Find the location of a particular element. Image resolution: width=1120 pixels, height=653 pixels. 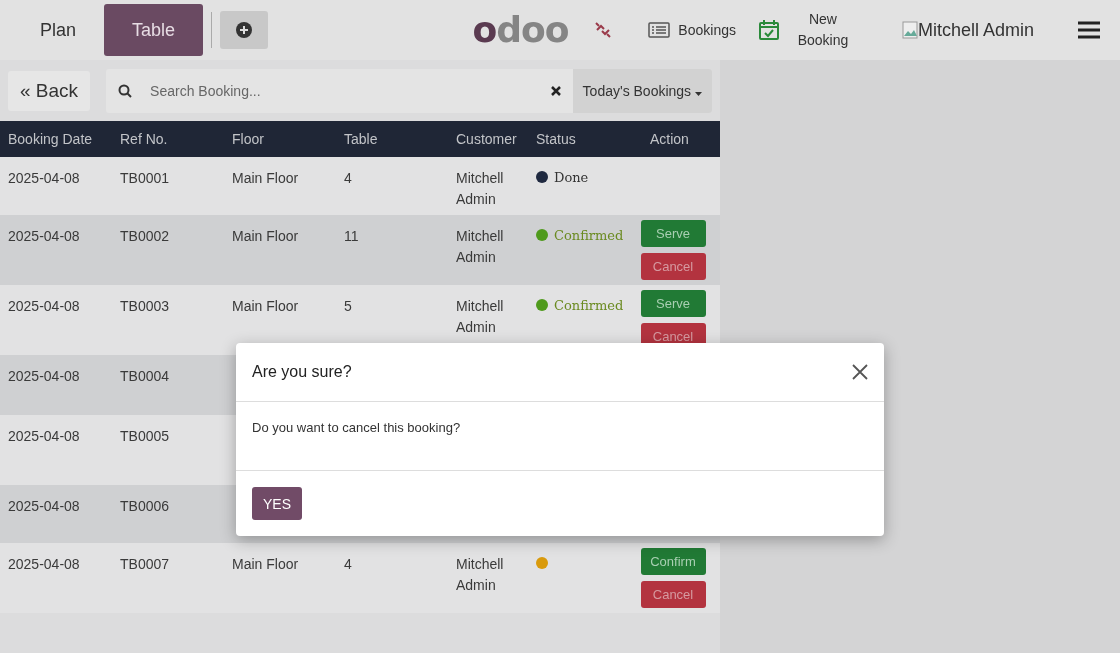

nav-tab: Plan is located at coordinates (58, 30).